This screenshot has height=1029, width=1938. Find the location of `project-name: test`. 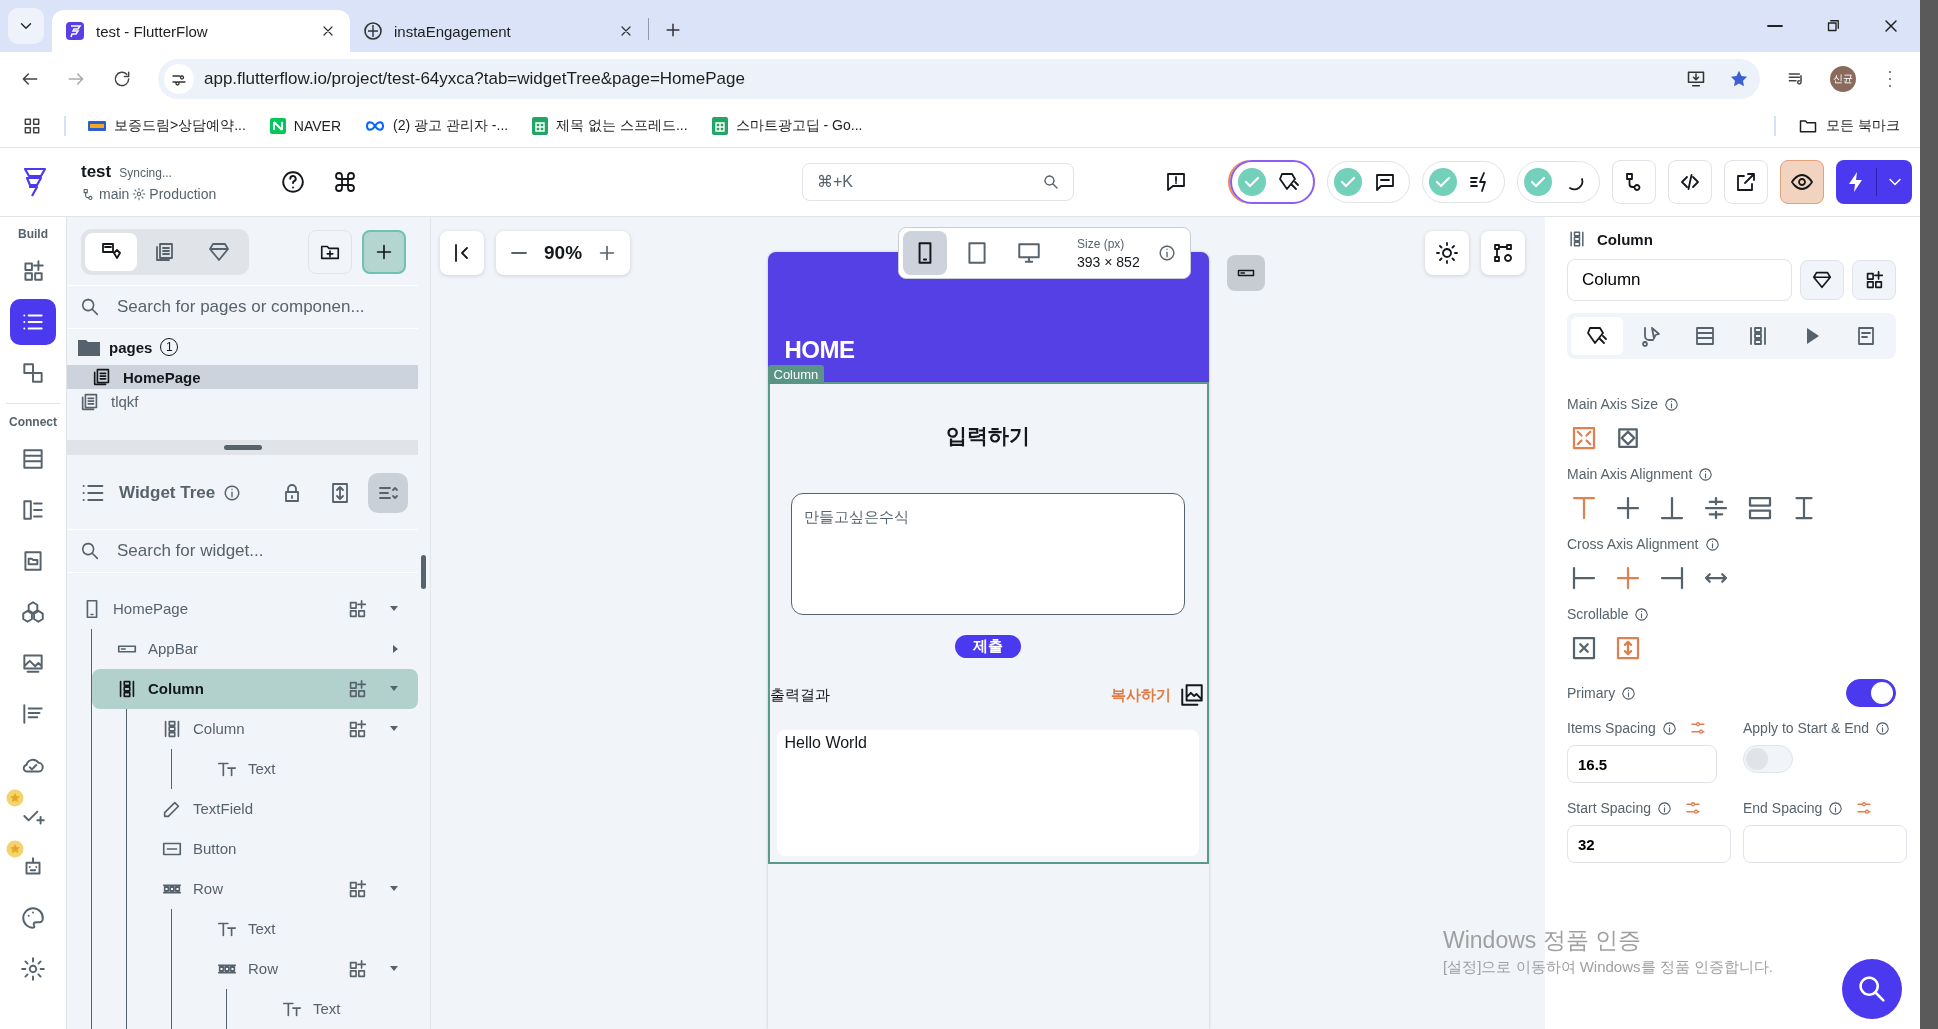

project-name: test is located at coordinates (96, 172).